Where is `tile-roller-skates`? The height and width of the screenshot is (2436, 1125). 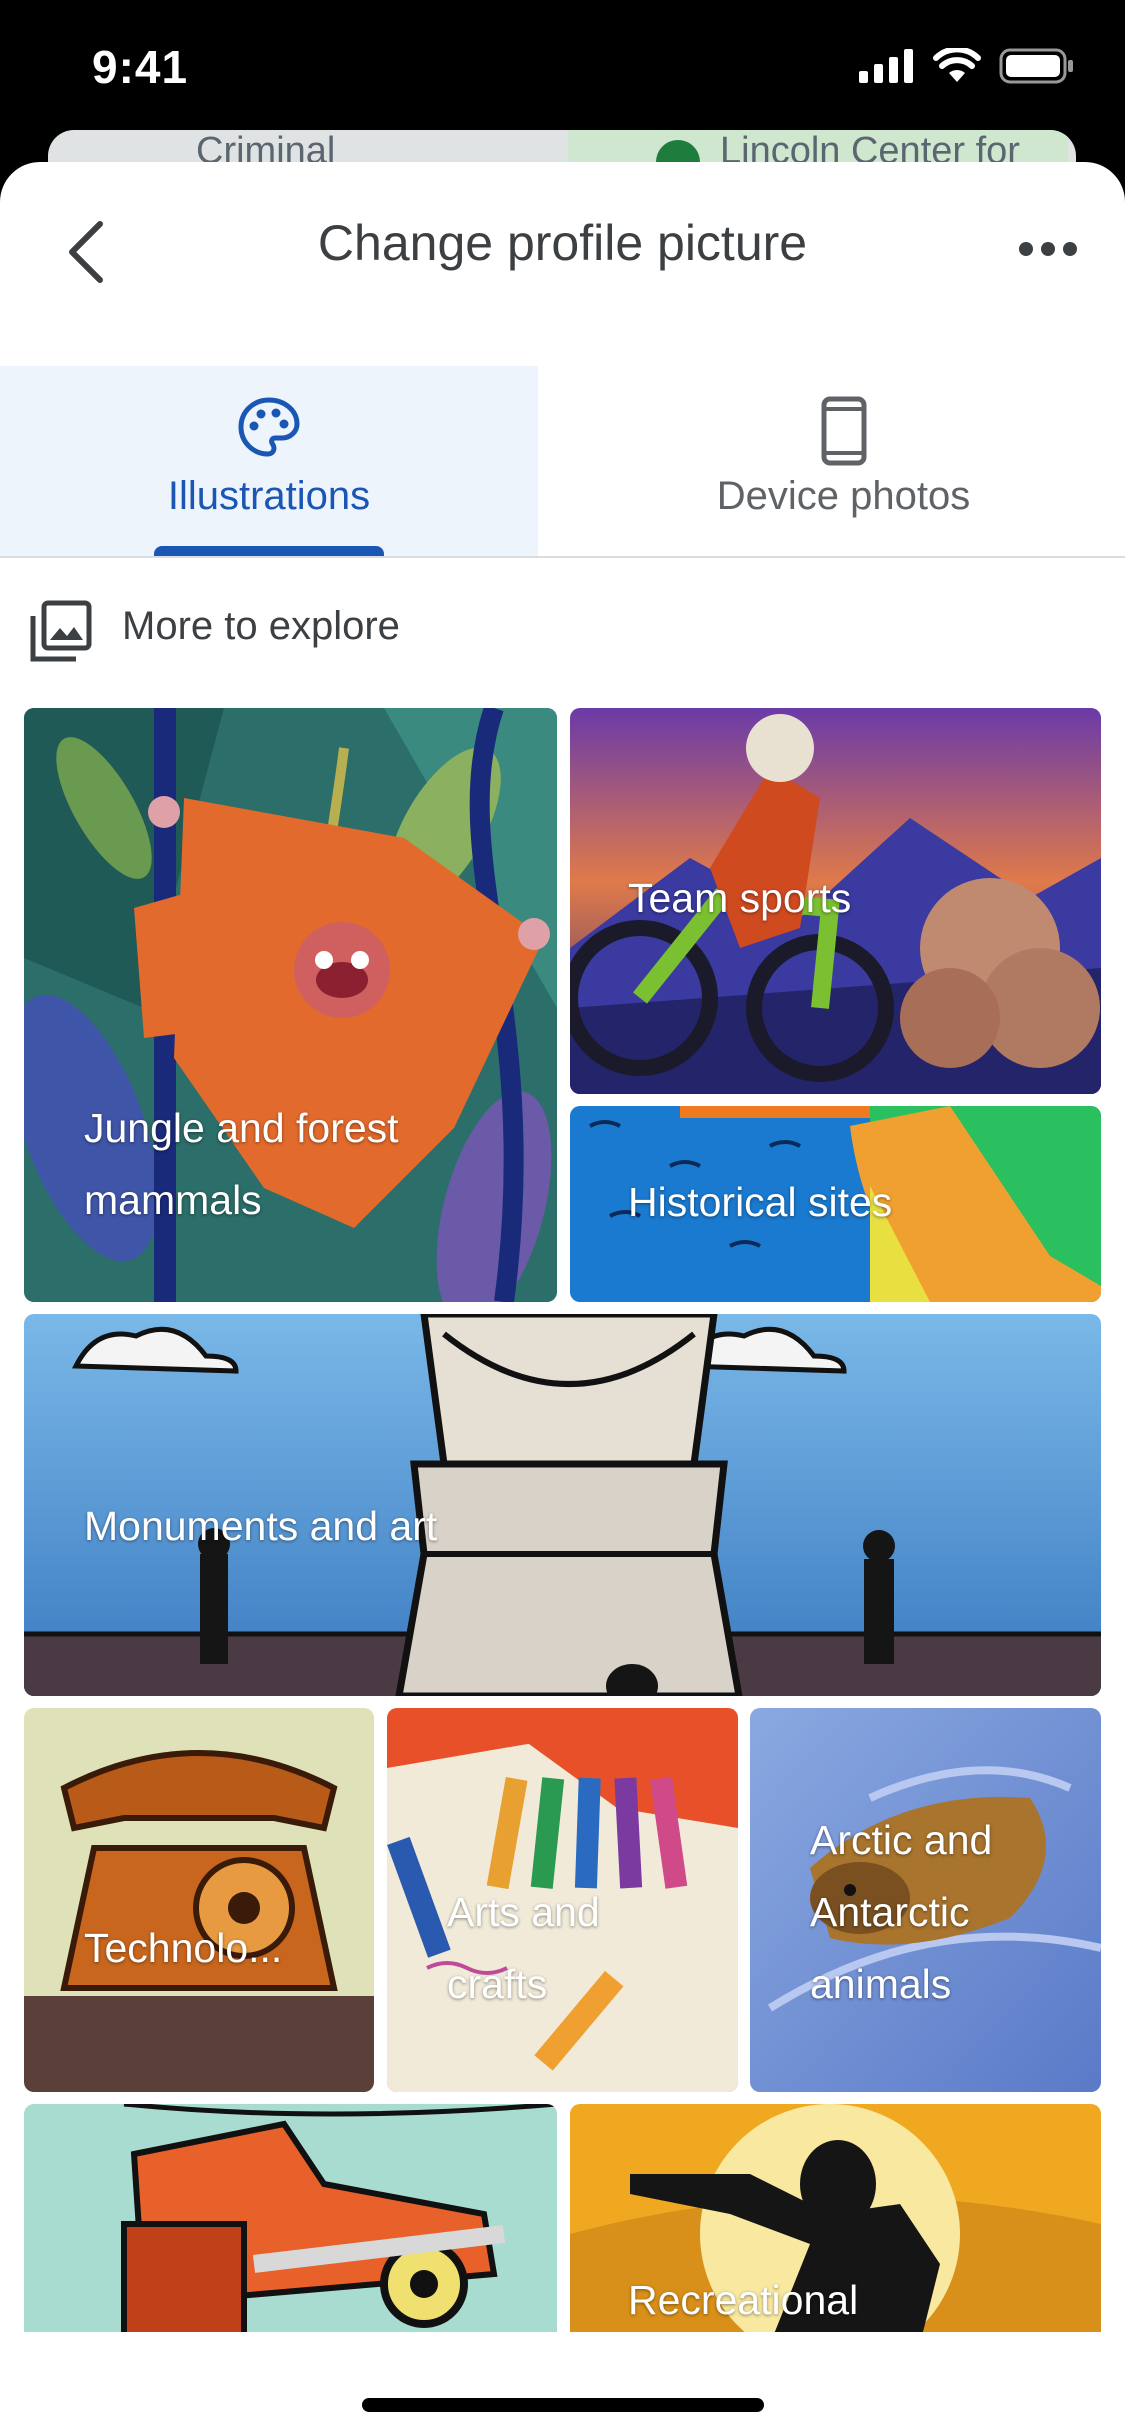
tile-roller-skates is located at coordinates (290, 2224).